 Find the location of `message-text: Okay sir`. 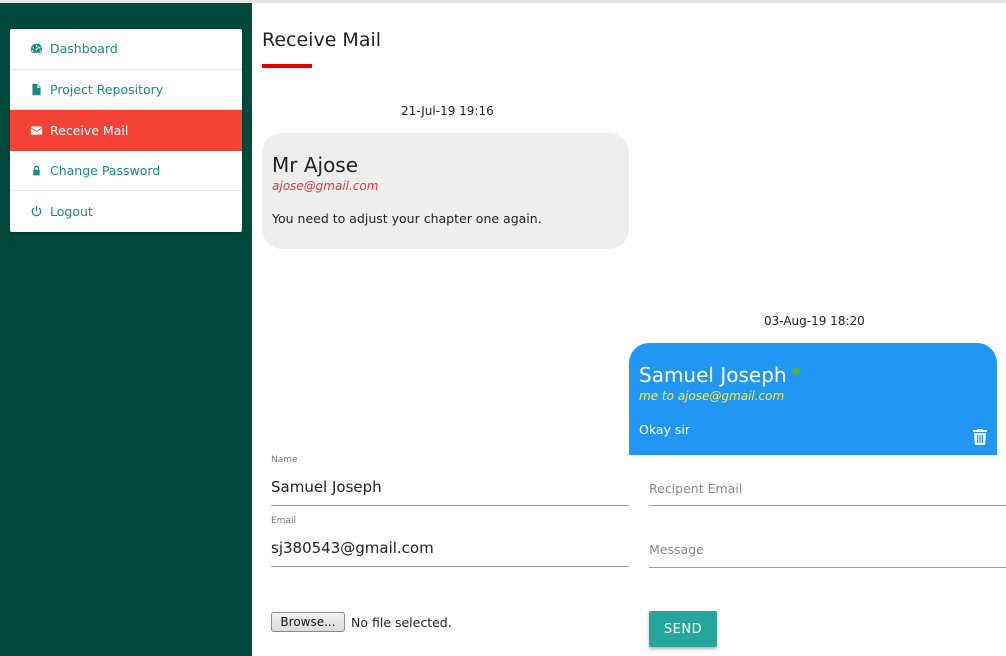

message-text: Okay sir is located at coordinates (665, 429).